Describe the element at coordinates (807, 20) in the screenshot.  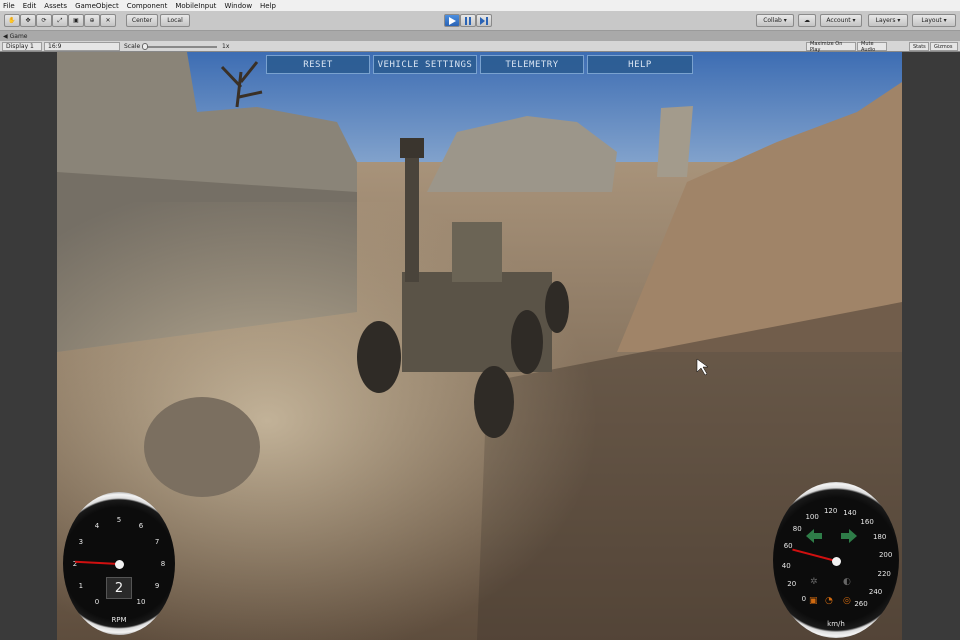
I see `cloud-icon: ☁` at that location.